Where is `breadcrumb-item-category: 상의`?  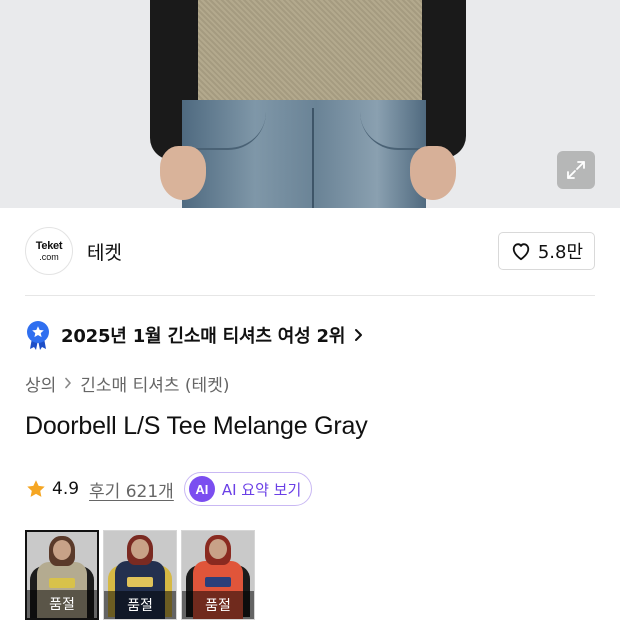 breadcrumb-item-category: 상의 is located at coordinates (40, 383).